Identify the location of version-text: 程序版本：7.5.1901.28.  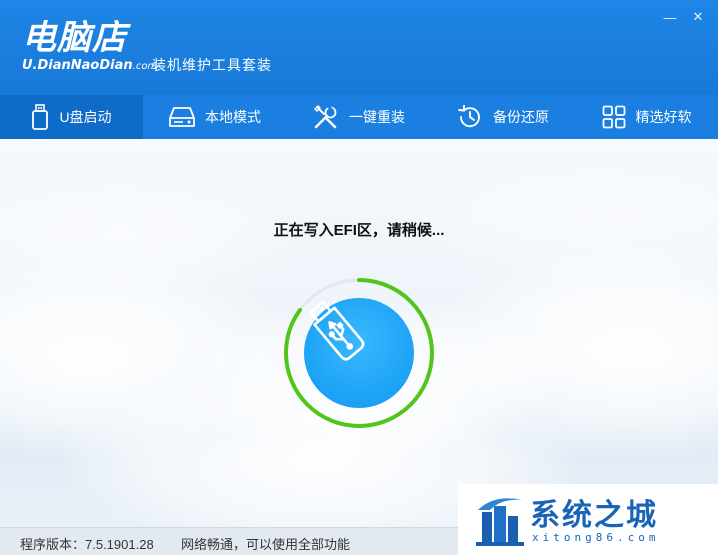
(87, 544).